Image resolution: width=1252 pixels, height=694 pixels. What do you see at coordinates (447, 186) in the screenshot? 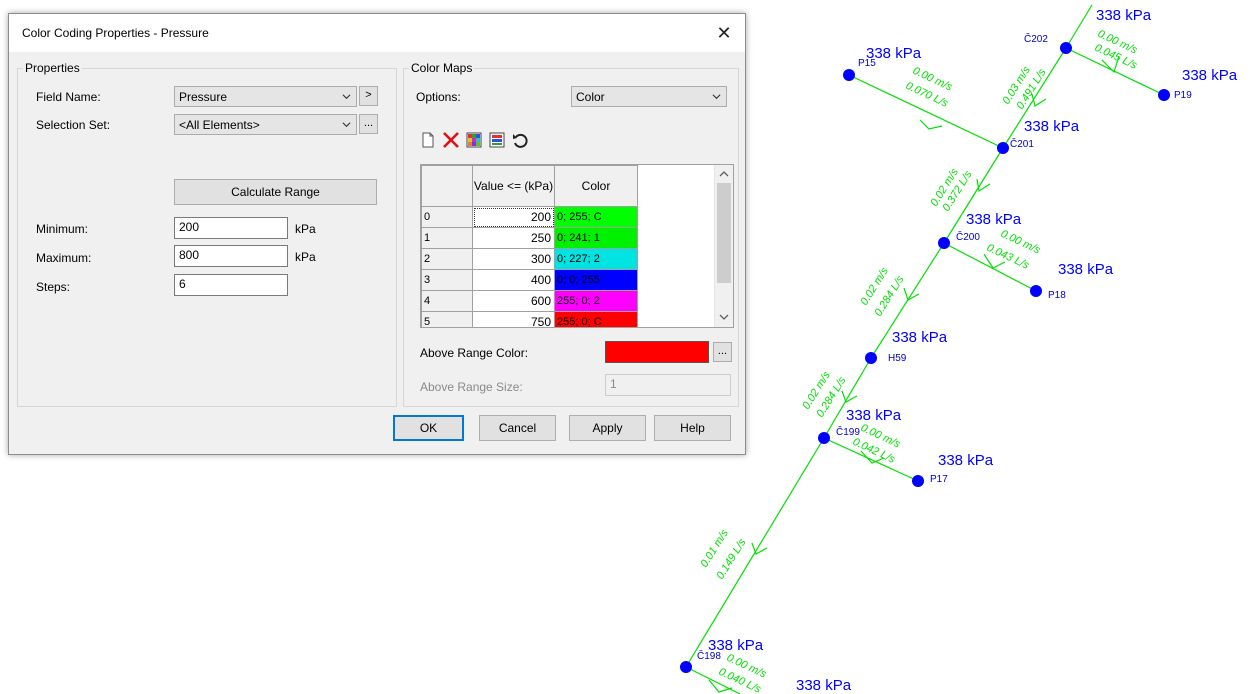
I see `corner-cell` at bounding box center [447, 186].